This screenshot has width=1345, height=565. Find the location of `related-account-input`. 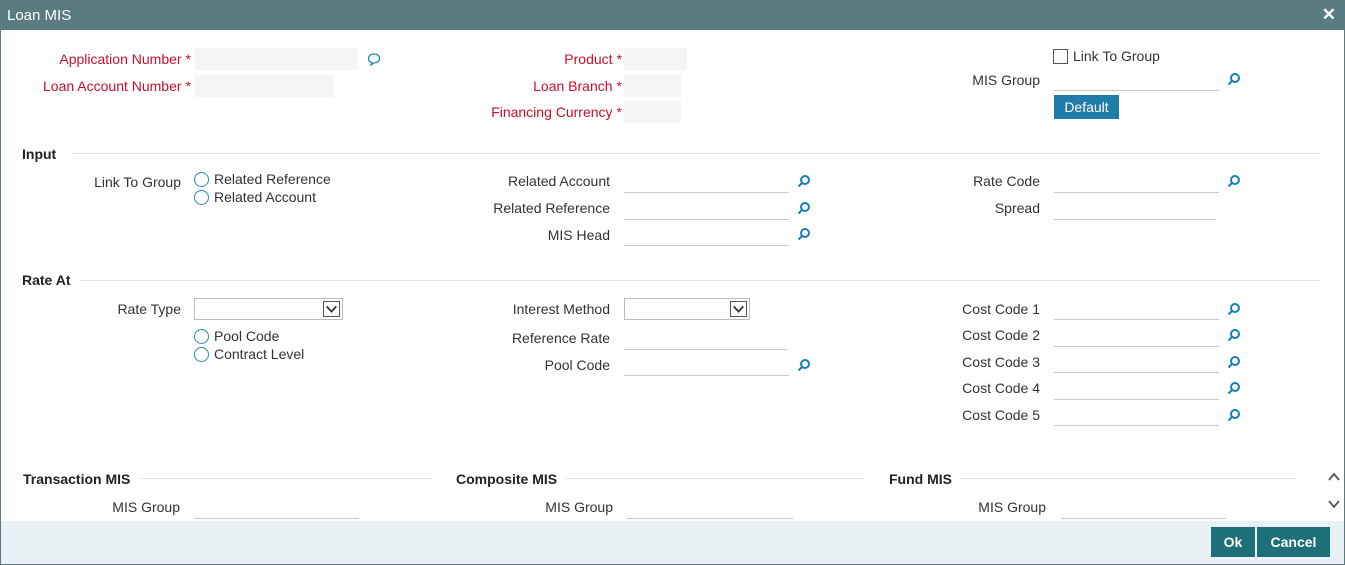

related-account-input is located at coordinates (706, 181).